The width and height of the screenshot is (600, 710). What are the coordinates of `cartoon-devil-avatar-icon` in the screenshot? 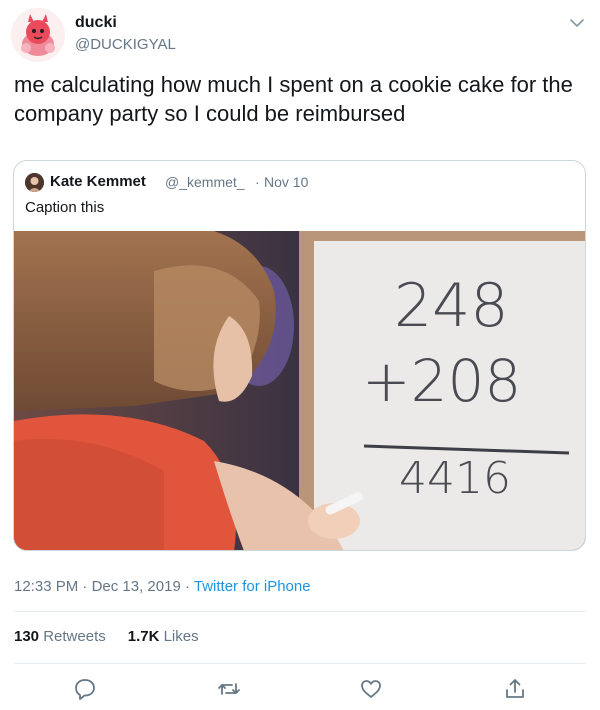 It's located at (38, 35).